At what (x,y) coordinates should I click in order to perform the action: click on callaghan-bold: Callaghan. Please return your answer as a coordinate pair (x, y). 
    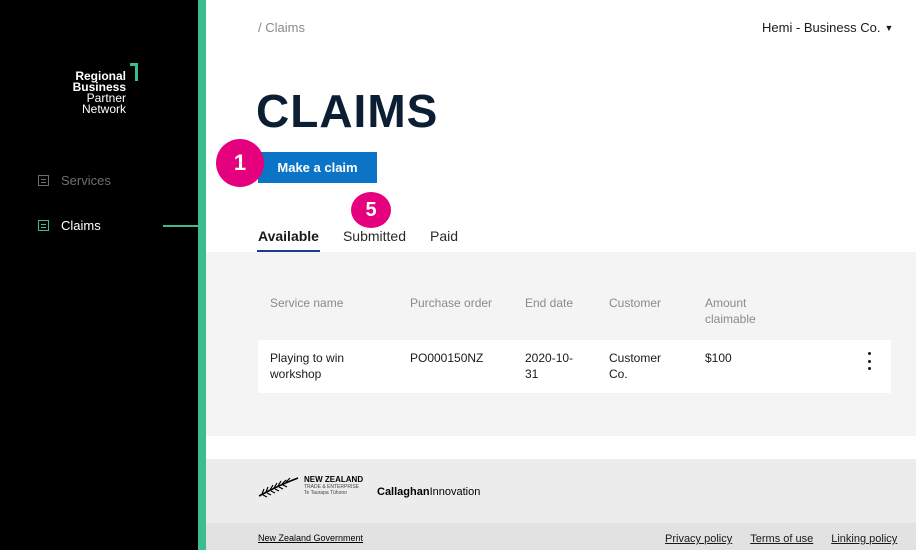
    Looking at the image, I should click on (403, 492).